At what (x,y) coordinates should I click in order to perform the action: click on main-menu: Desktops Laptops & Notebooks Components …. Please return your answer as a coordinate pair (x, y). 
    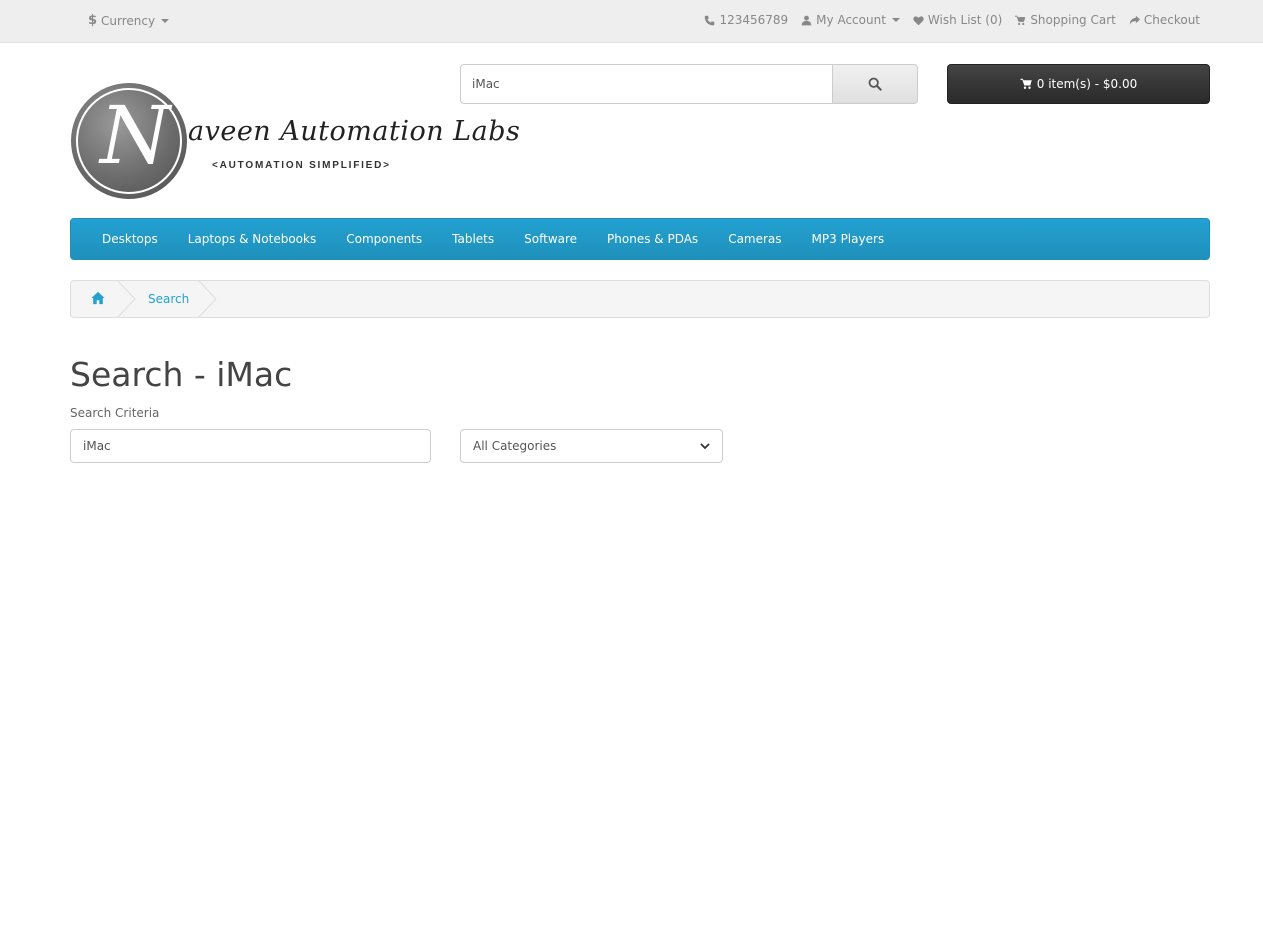
    Looking at the image, I should click on (640, 239).